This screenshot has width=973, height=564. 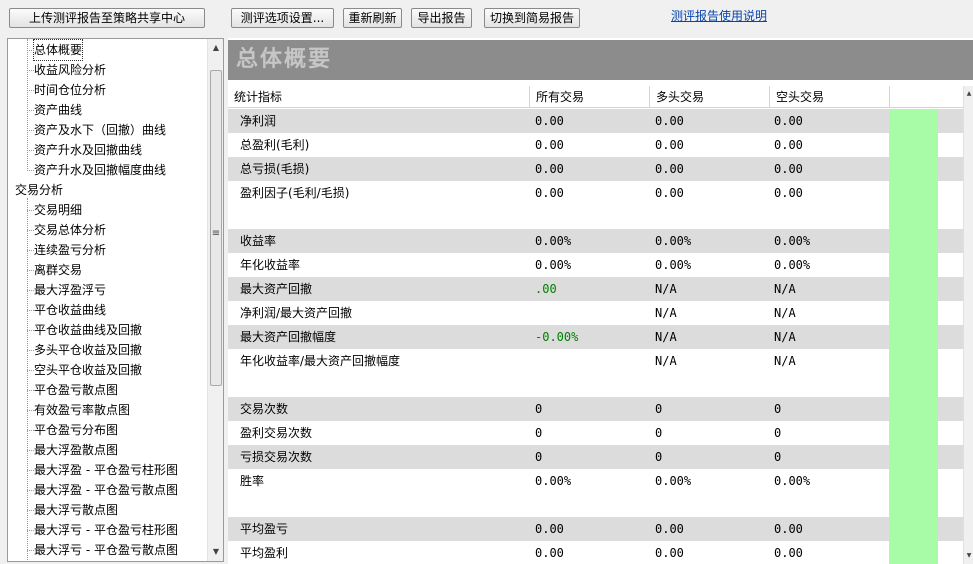 What do you see at coordinates (532, 18) in the screenshot?
I see `switch-simple-report-button: 切换到简易报告` at bounding box center [532, 18].